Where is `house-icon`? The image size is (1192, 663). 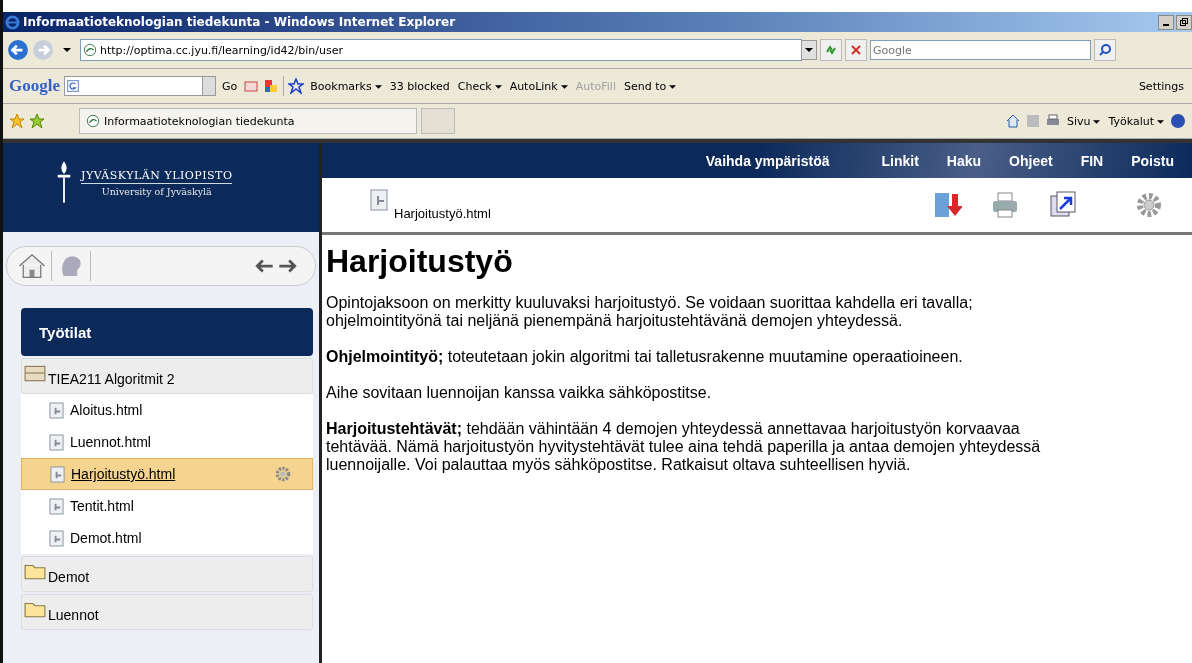
house-icon is located at coordinates (34, 266).